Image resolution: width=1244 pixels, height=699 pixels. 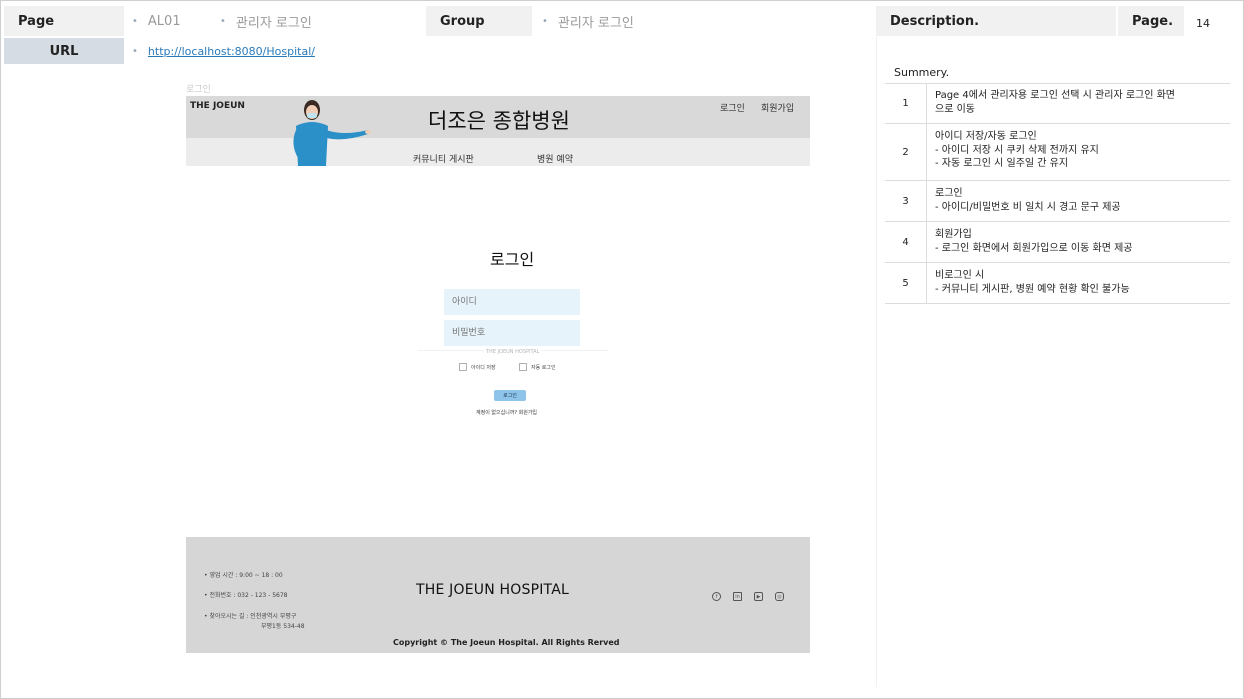 I want to click on site-title: 더조은 종합병원, so click(x=499, y=121).